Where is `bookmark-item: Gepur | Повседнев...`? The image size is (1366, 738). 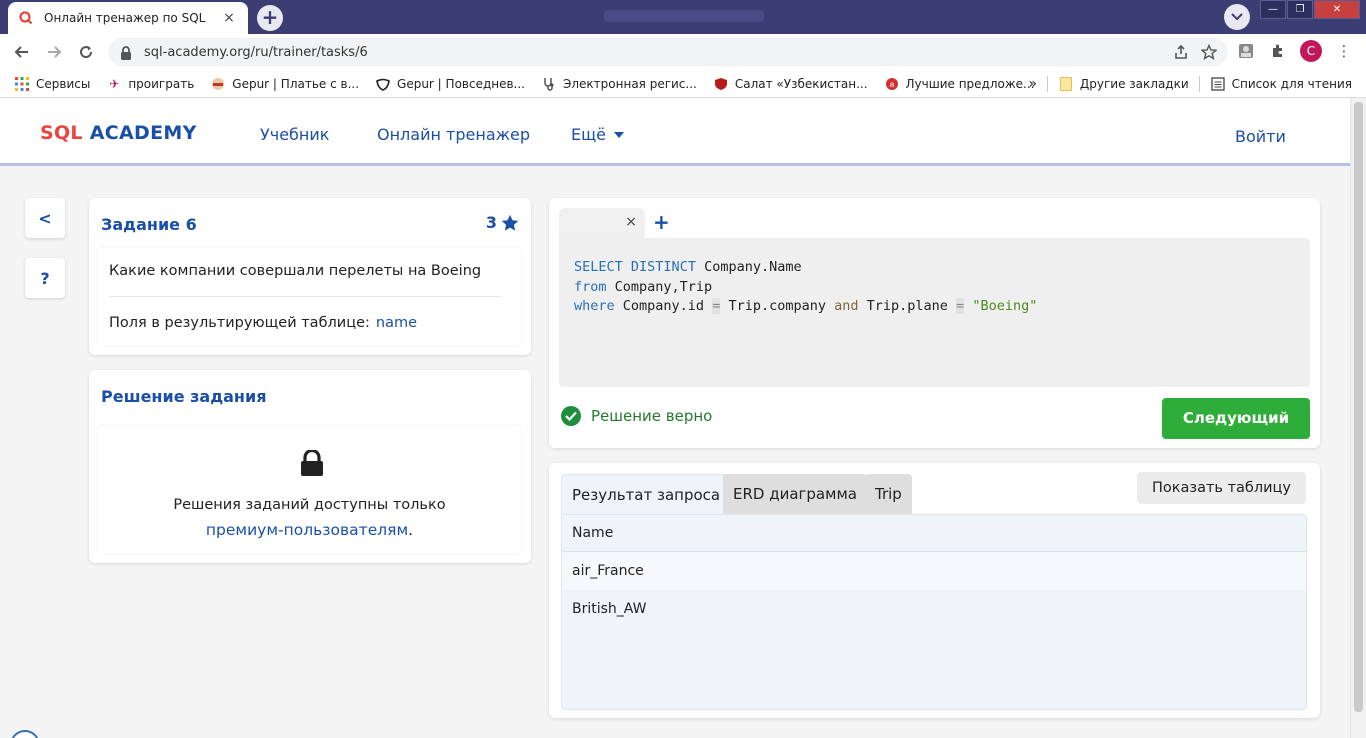 bookmark-item: Gepur | Повседнев... is located at coordinates (450, 84).